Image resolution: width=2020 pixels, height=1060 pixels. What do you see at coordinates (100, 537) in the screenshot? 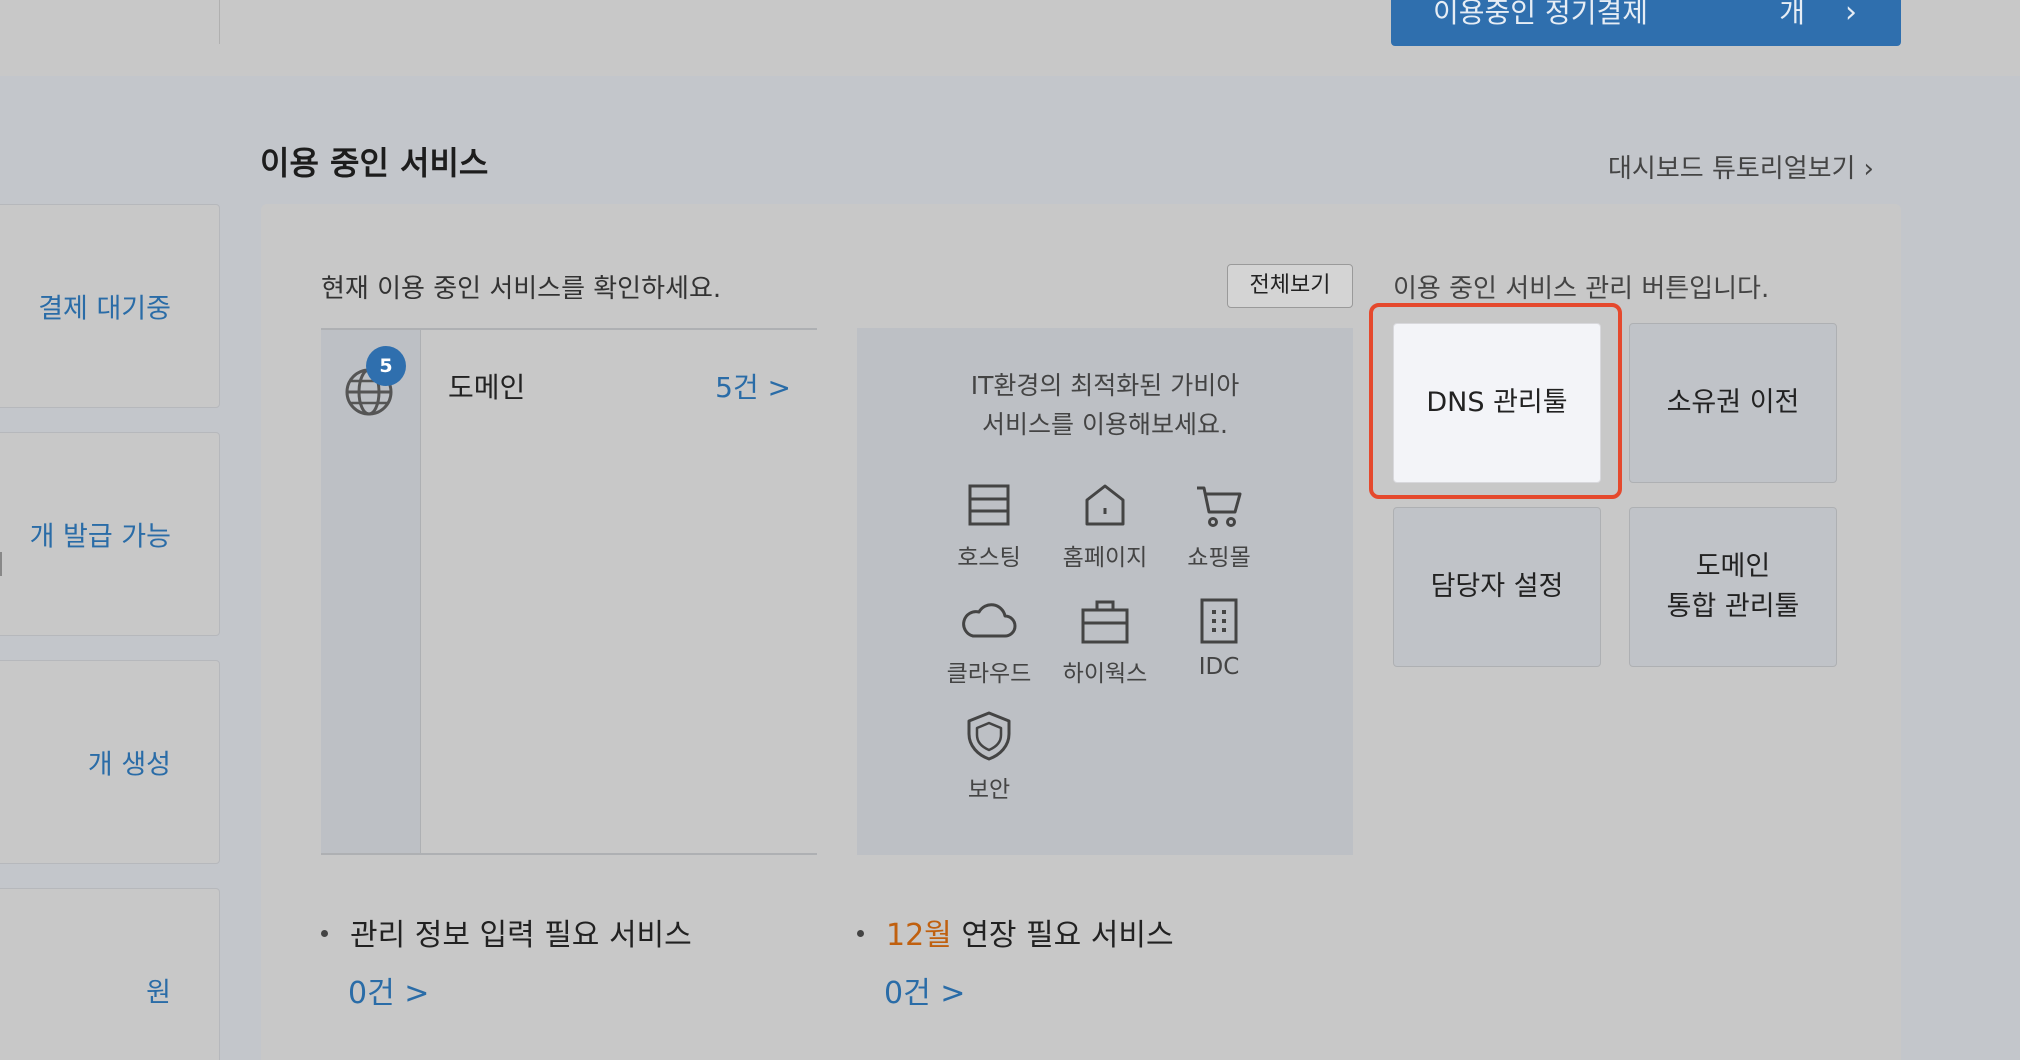
I see `summary-card-label: 개 발급 가능` at bounding box center [100, 537].